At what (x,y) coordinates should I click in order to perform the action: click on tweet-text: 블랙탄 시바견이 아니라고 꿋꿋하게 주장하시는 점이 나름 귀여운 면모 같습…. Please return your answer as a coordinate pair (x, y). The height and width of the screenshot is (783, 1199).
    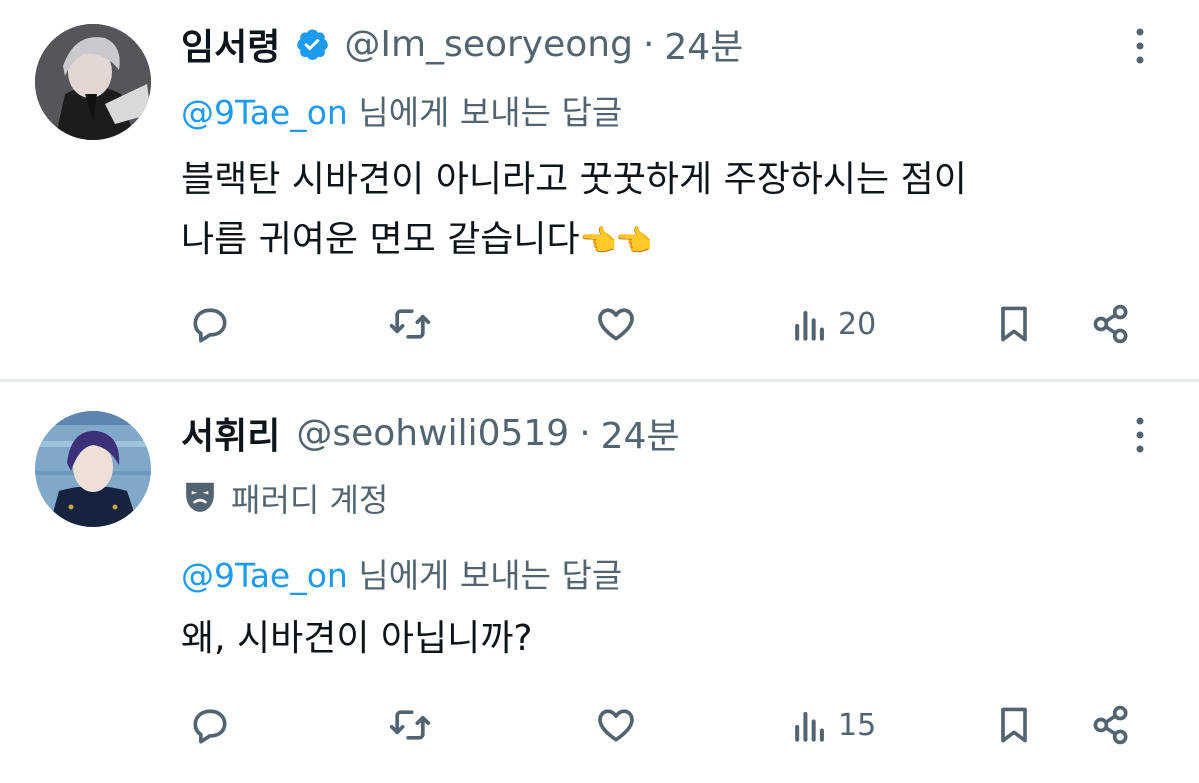
    Looking at the image, I should click on (661, 211).